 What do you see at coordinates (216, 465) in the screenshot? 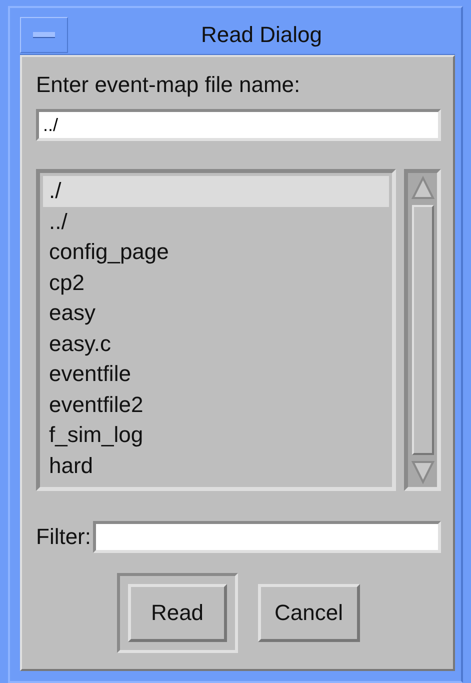
I see `file-list-item: hard` at bounding box center [216, 465].